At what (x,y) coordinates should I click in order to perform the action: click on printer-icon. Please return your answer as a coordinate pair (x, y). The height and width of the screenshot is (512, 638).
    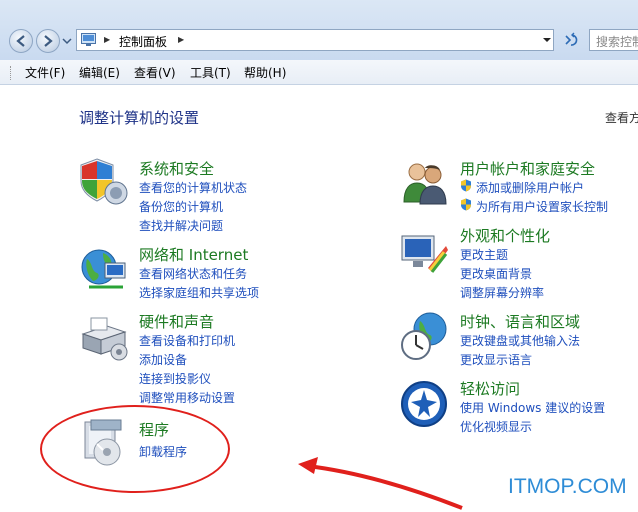
    Looking at the image, I should click on (104, 337).